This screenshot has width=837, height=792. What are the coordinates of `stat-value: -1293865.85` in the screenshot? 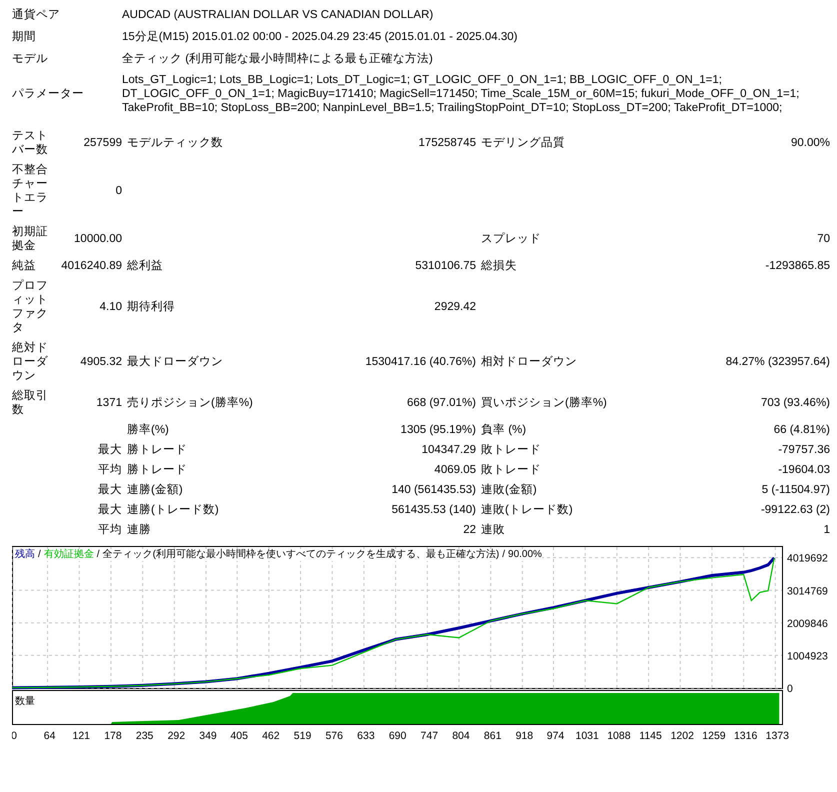 It's located at (797, 266).